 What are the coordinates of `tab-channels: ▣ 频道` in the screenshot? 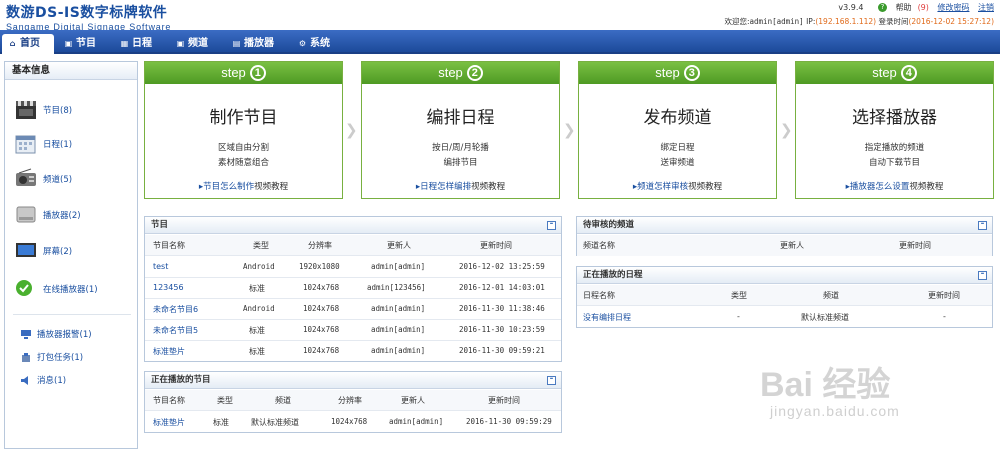 It's located at (189, 44).